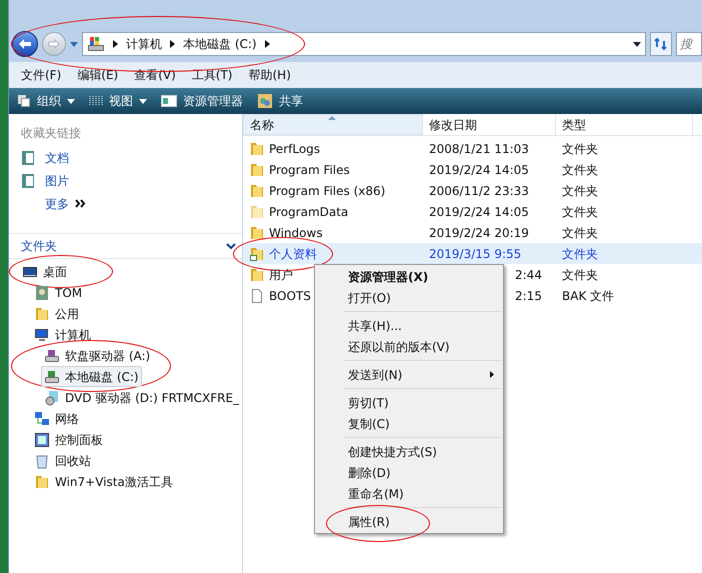 This screenshot has height=573, width=702. I want to click on submenu-arrow-icon, so click(492, 374).